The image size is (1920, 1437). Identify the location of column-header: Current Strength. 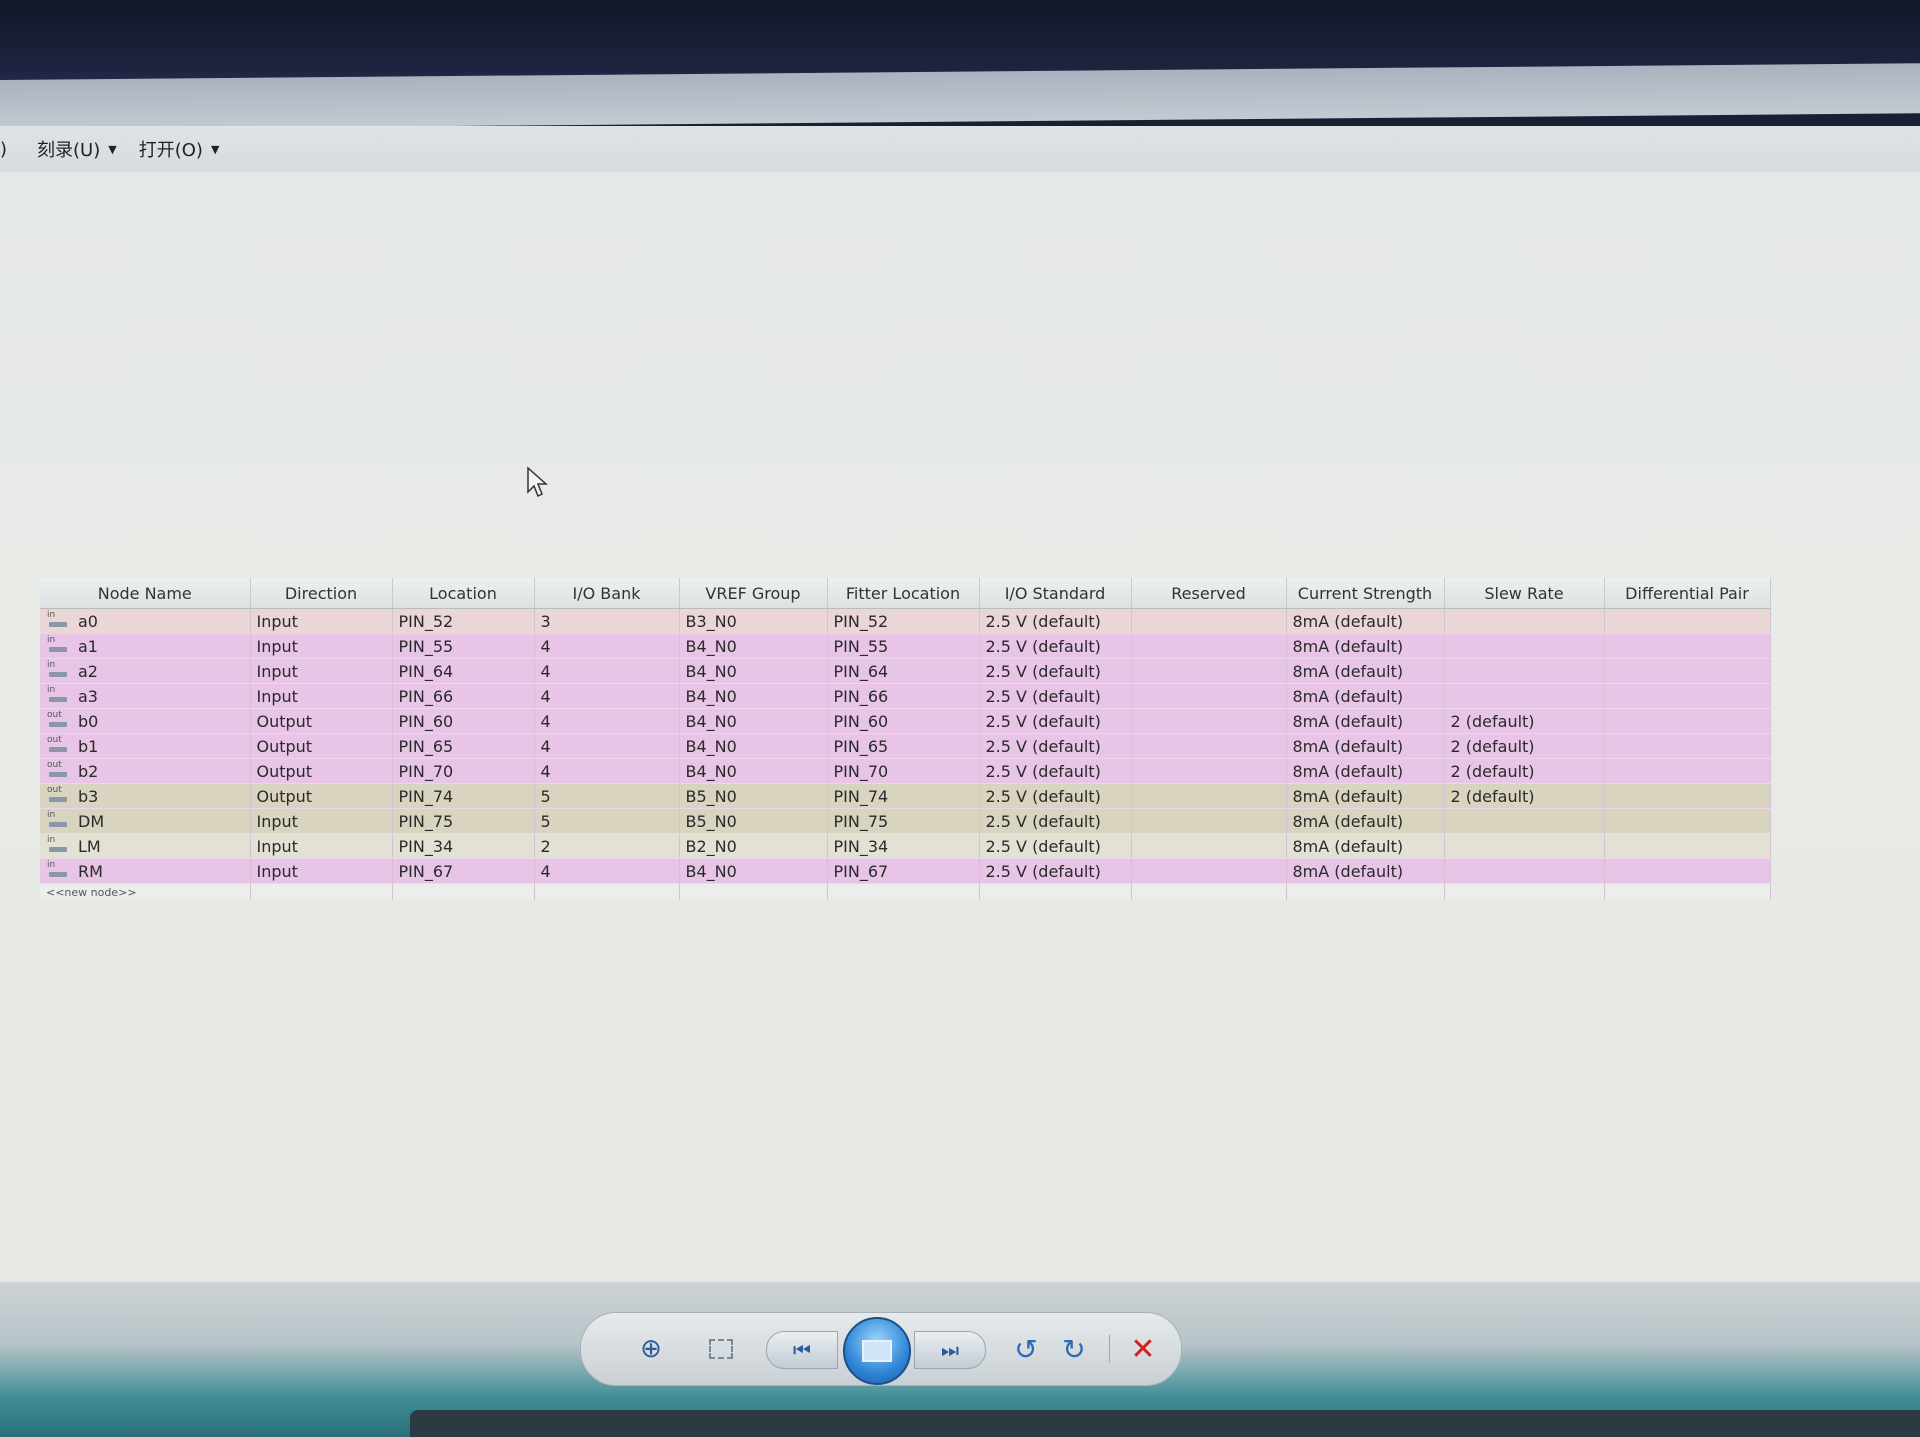
(1365, 593).